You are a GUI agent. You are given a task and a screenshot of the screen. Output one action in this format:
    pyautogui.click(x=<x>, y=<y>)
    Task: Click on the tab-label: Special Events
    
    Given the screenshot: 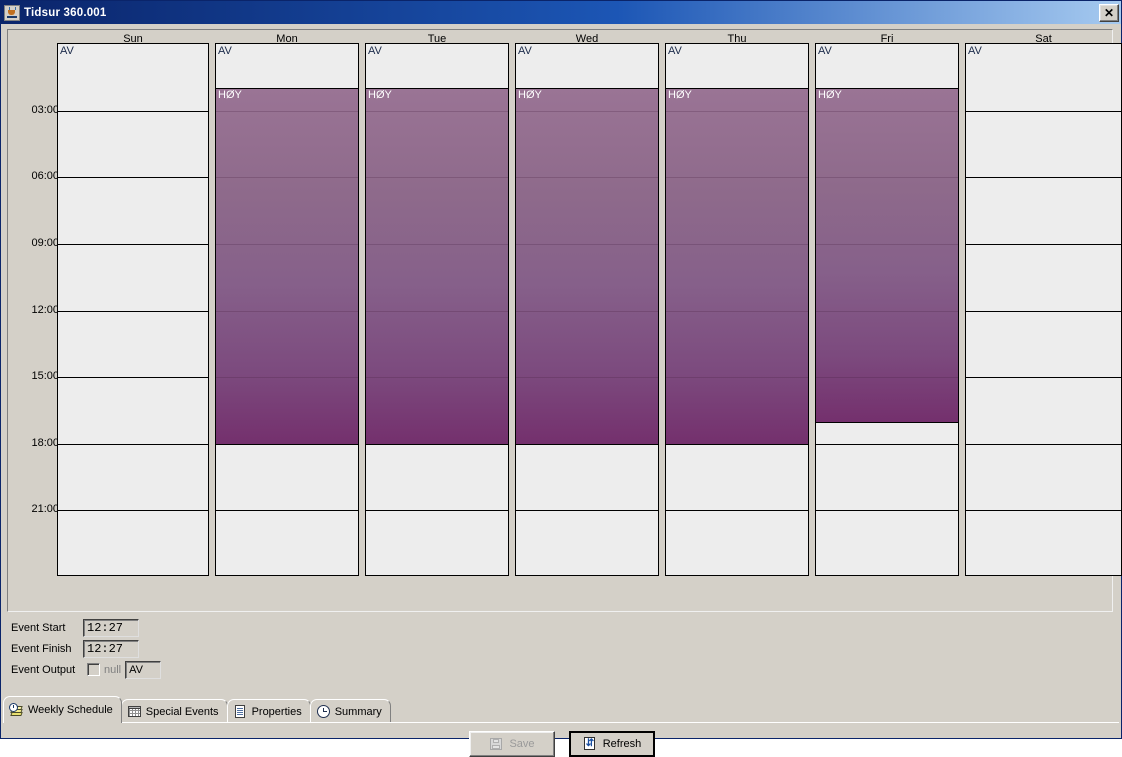 What is the action you would take?
    pyautogui.click(x=182, y=711)
    